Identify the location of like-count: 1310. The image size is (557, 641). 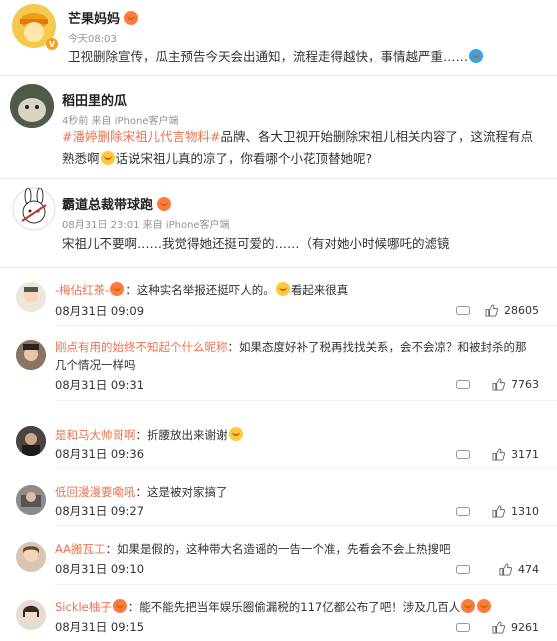
(525, 511).